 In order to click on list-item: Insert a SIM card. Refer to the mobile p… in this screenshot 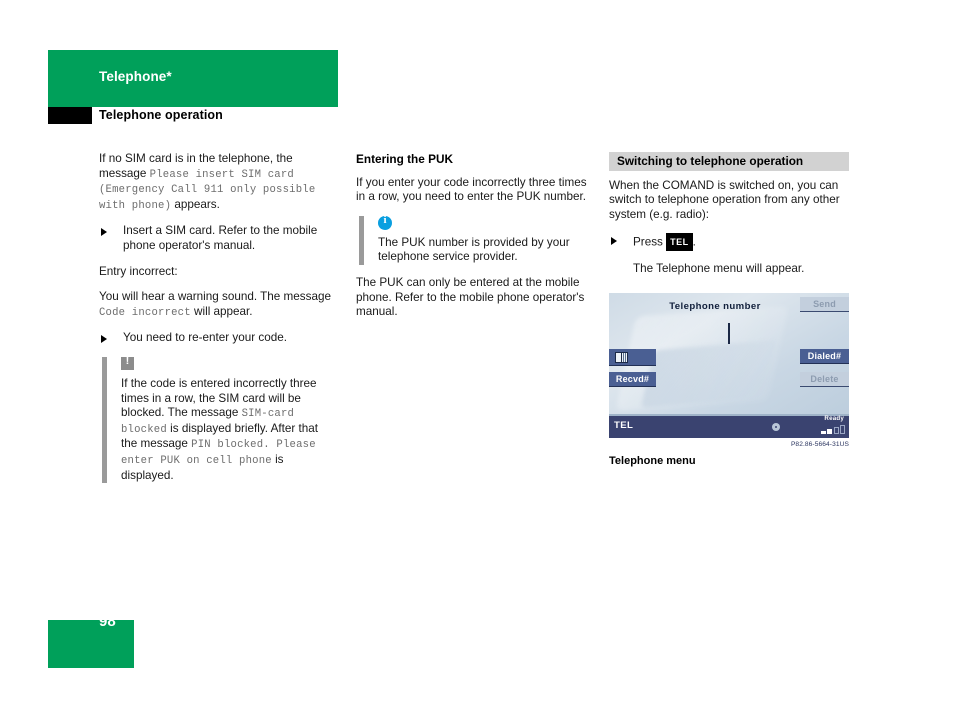, I will do `click(218, 238)`.